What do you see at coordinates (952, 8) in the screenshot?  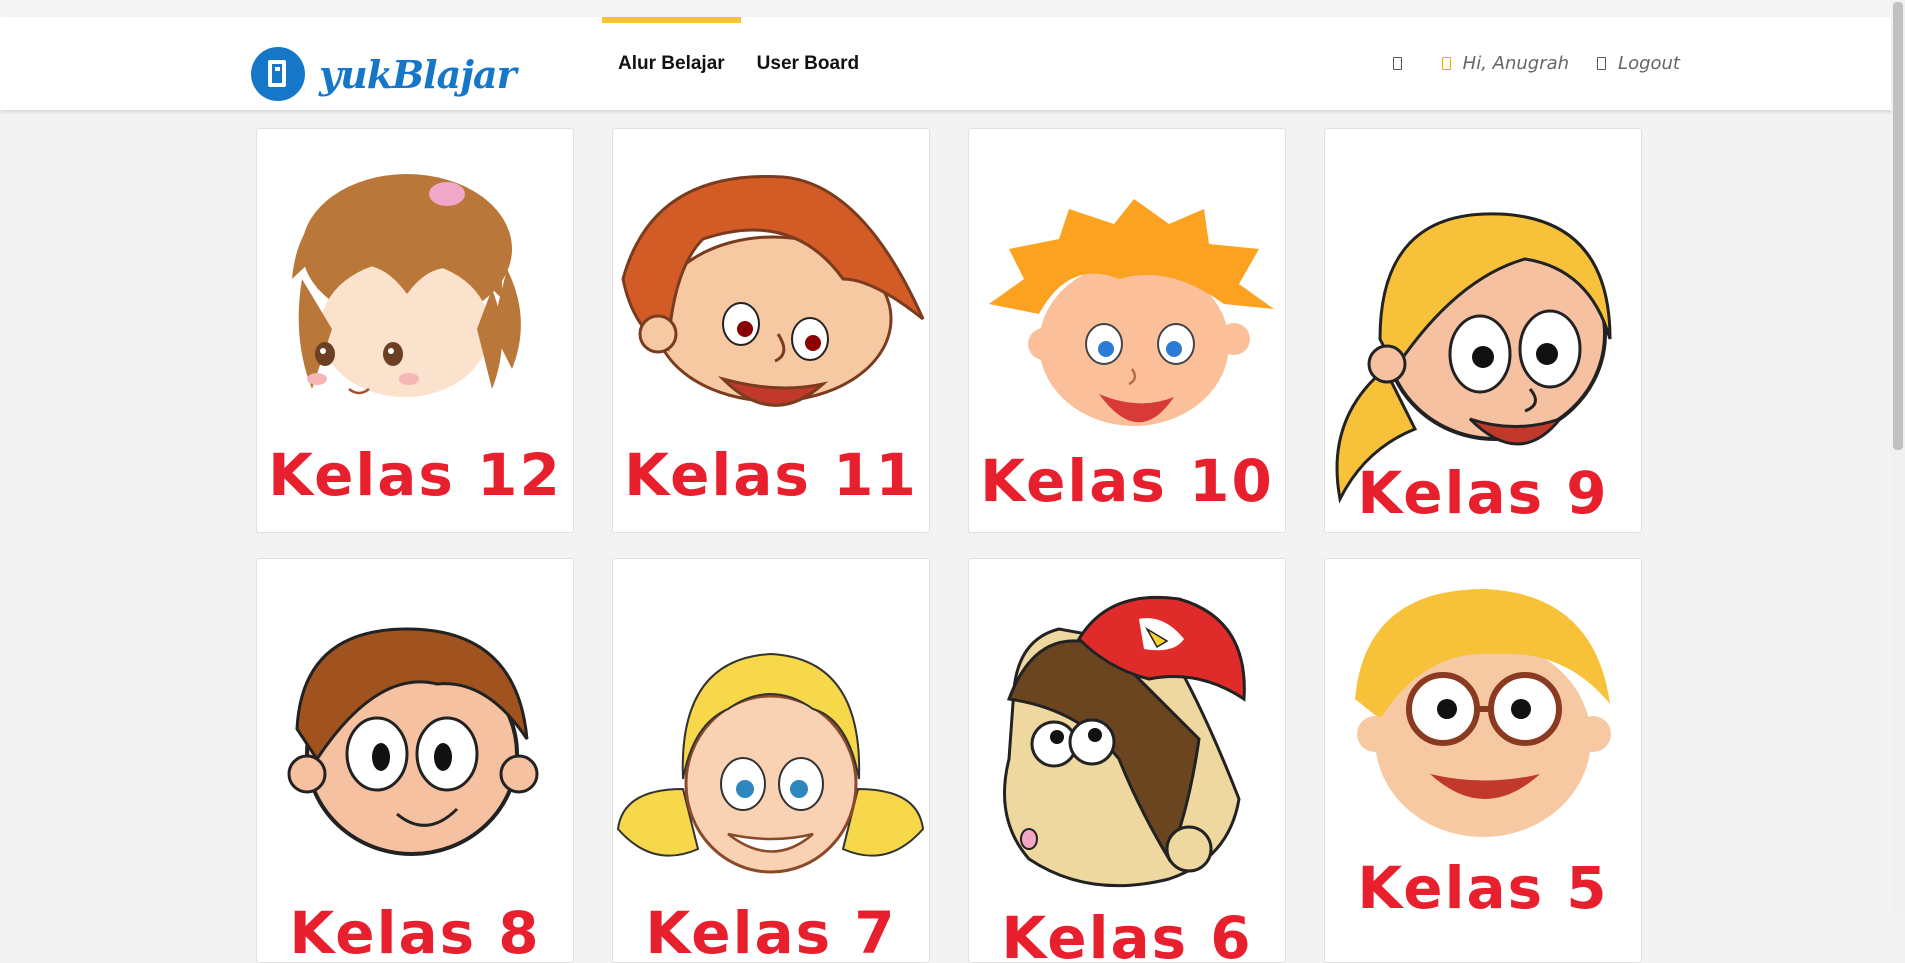 I see `browser-top-strip` at bounding box center [952, 8].